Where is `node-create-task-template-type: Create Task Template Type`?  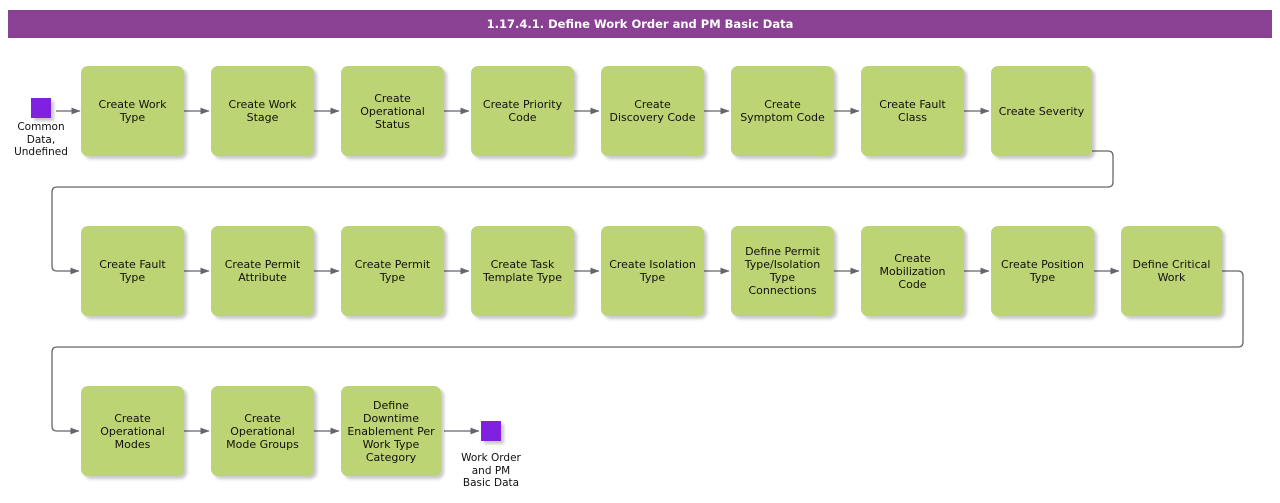
node-create-task-template-type: Create Task Template Type is located at coordinates (522, 271).